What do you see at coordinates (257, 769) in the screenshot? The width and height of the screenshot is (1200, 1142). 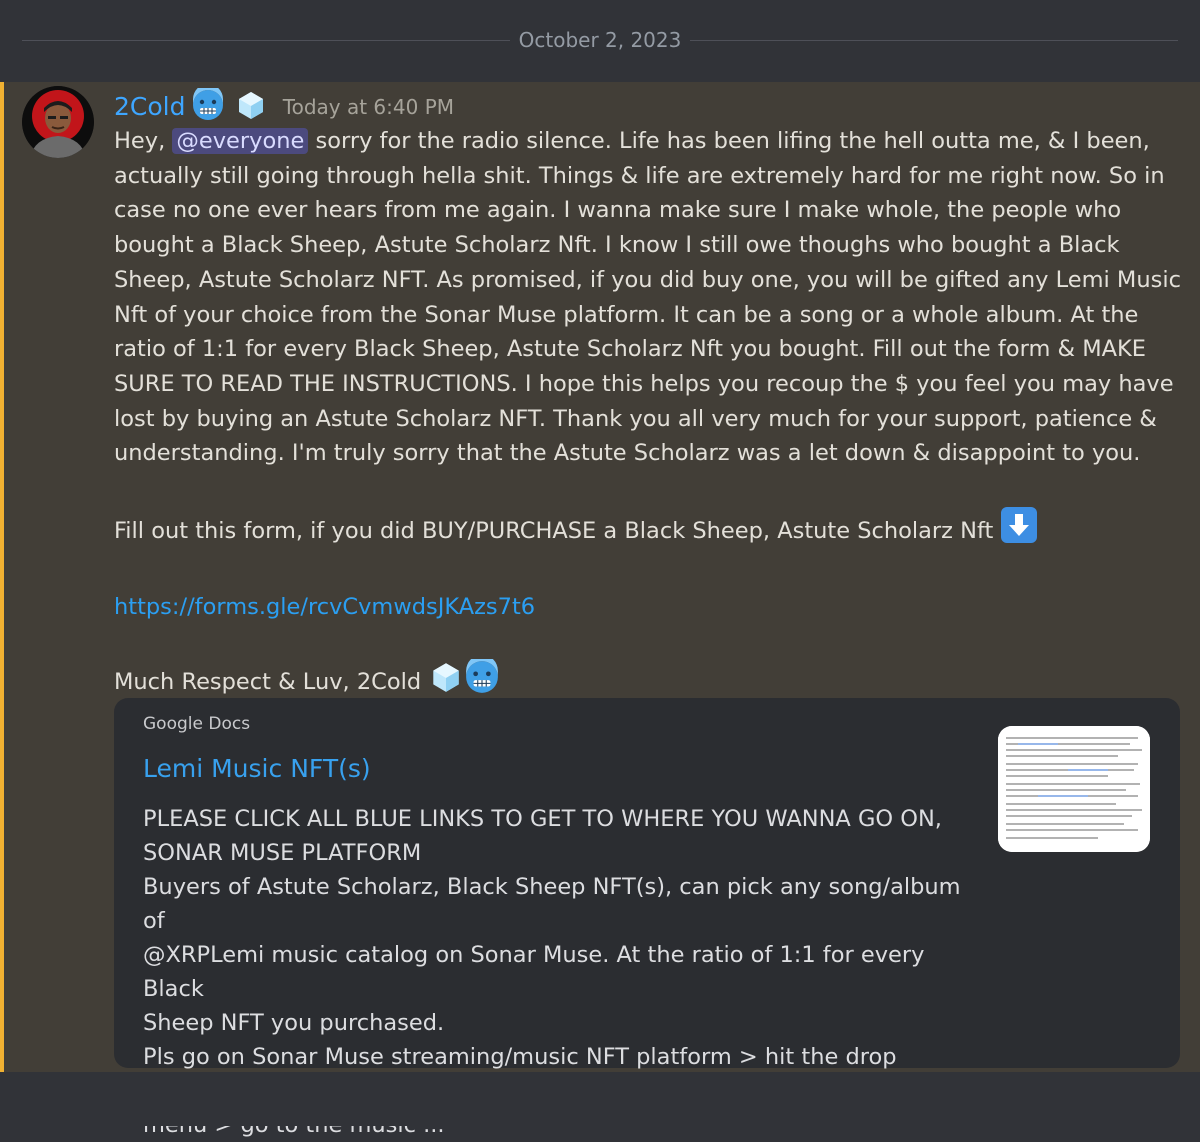 I see `embed-title: Lemi Music NFT(s)` at bounding box center [257, 769].